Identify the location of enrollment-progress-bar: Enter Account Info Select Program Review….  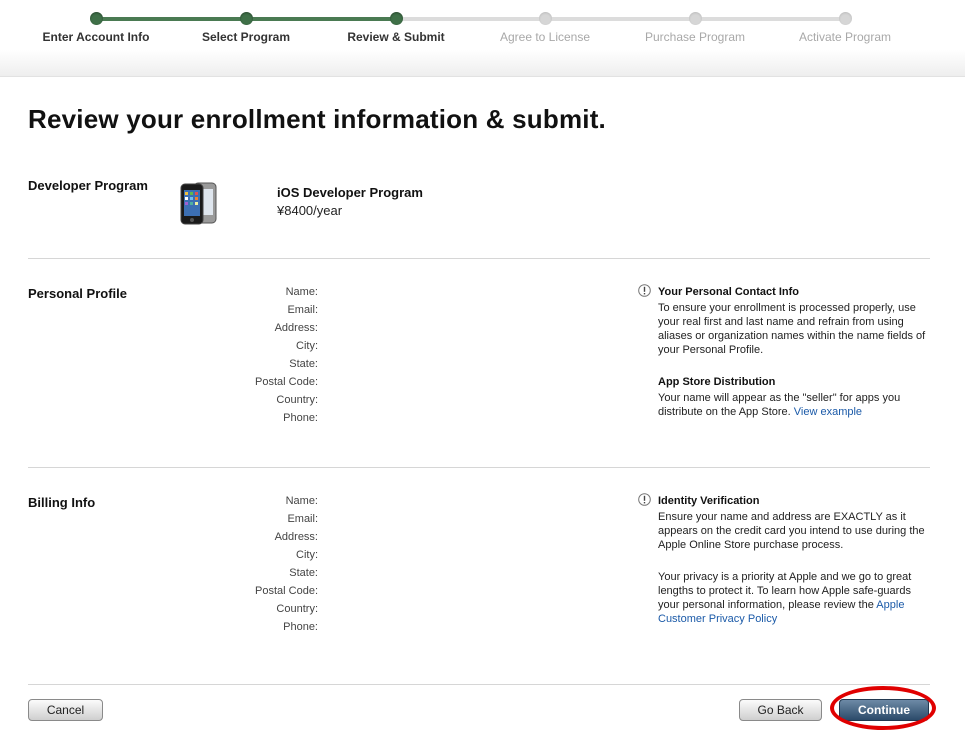
(482, 38).